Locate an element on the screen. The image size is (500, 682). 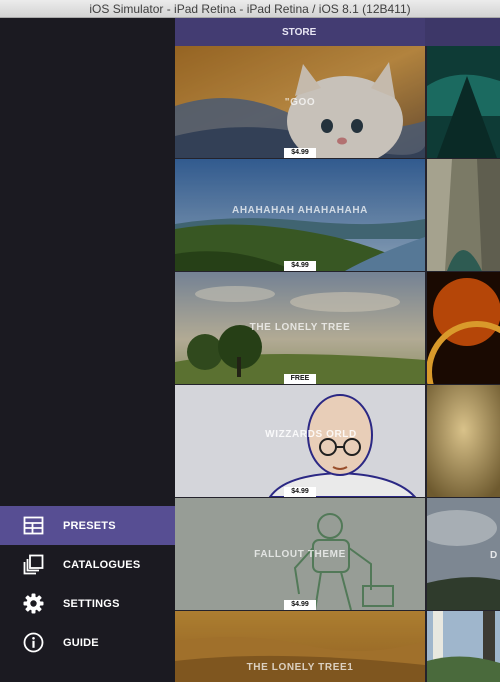
birch-trees-photo is located at coordinates (463, 646).